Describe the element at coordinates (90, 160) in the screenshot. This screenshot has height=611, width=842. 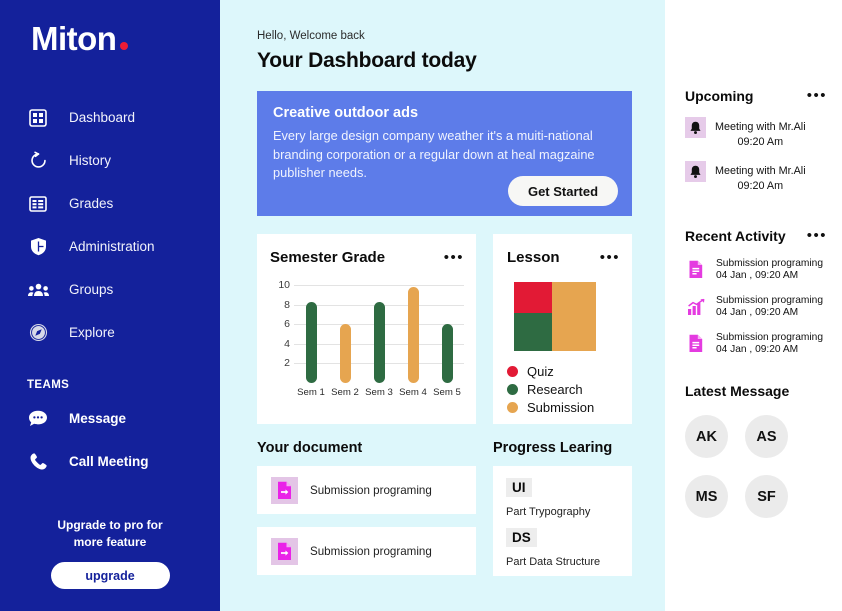
I see `sidebar-item-label: History` at that location.